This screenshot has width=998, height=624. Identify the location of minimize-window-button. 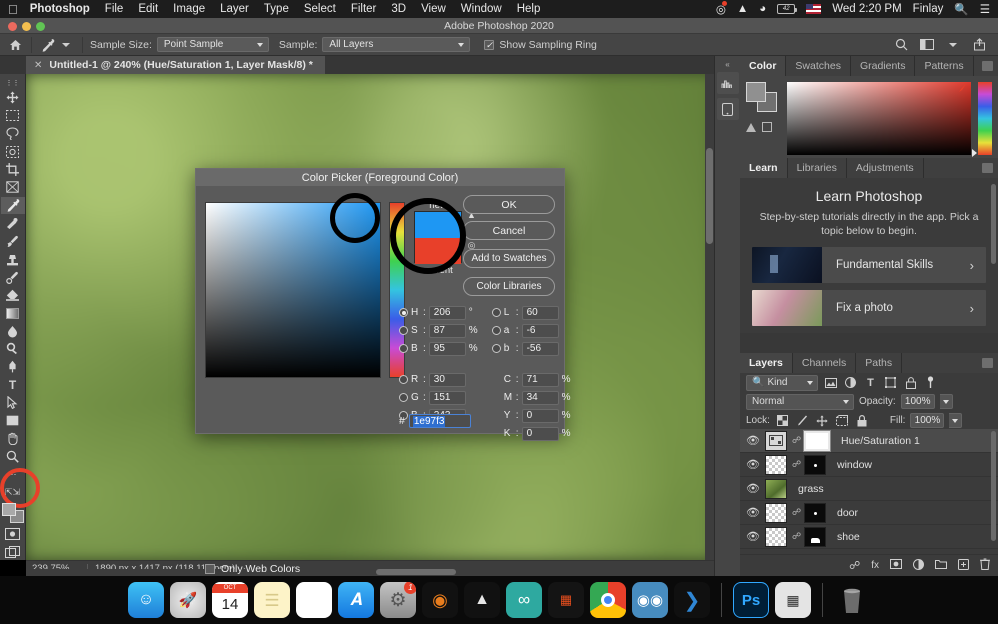
(26, 26).